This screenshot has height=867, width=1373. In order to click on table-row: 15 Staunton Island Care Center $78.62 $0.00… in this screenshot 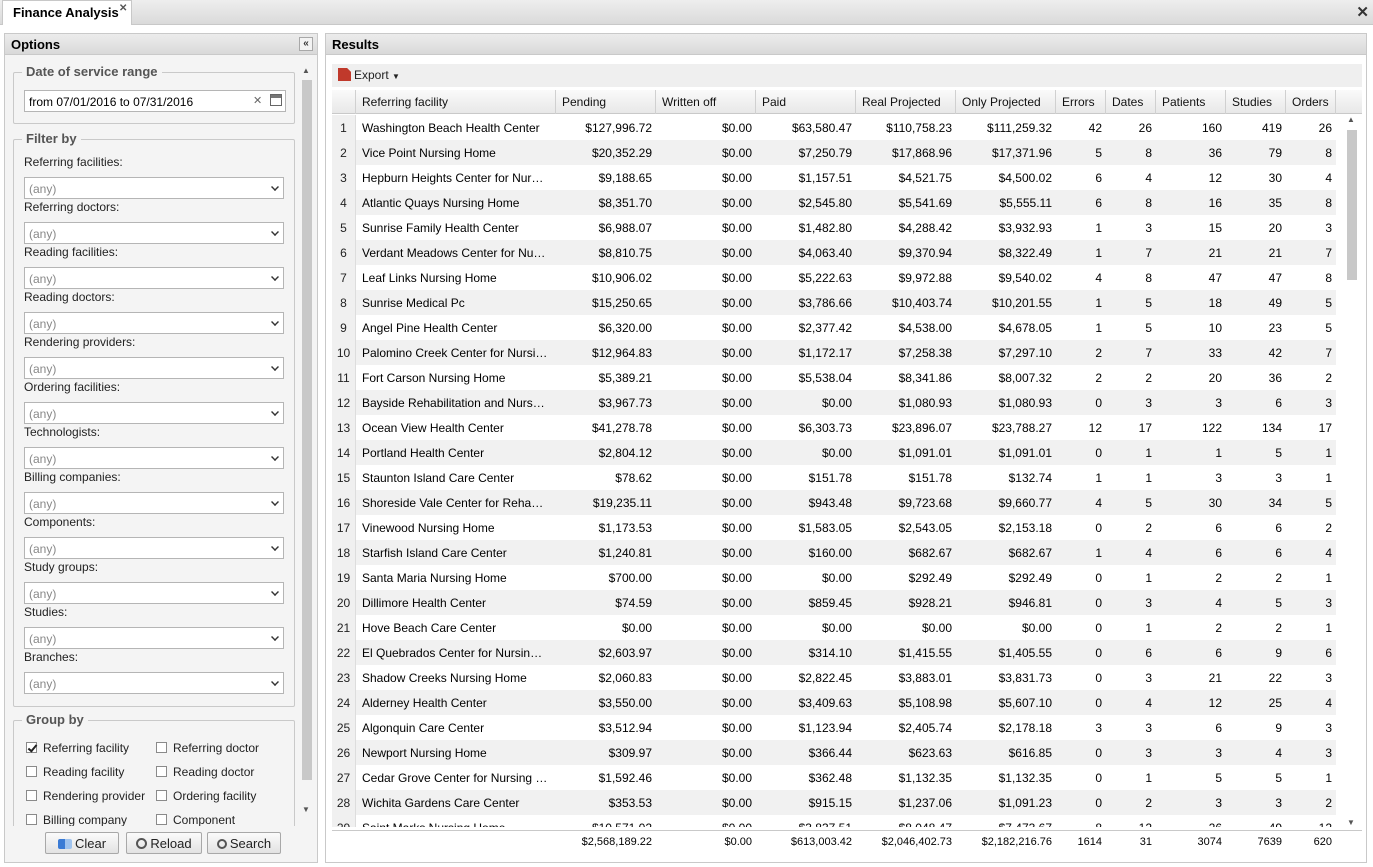, I will do `click(834, 477)`.